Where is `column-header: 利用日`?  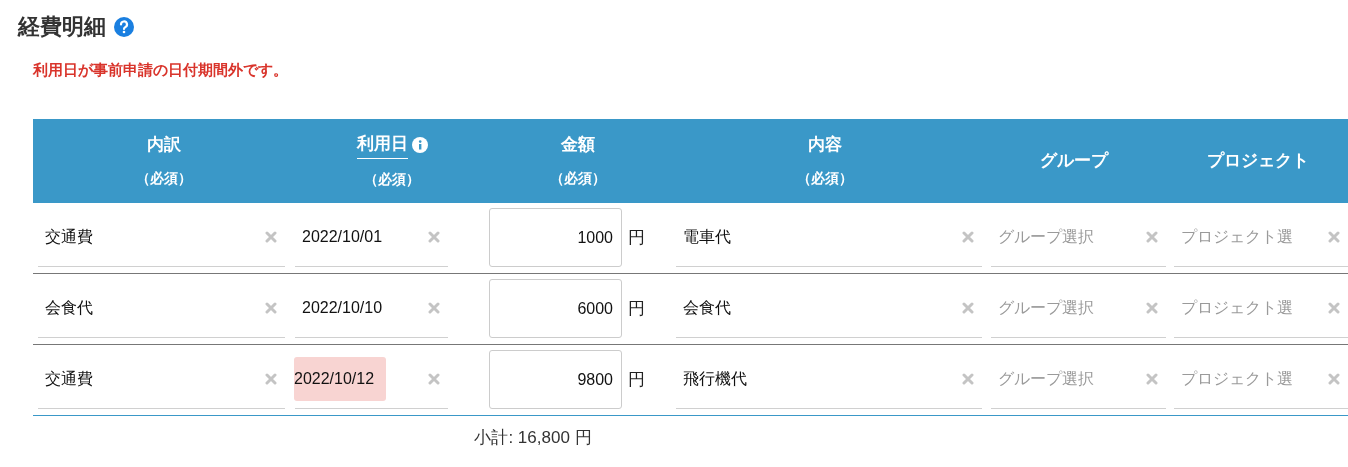
column-header: 利用日 is located at coordinates (382, 145).